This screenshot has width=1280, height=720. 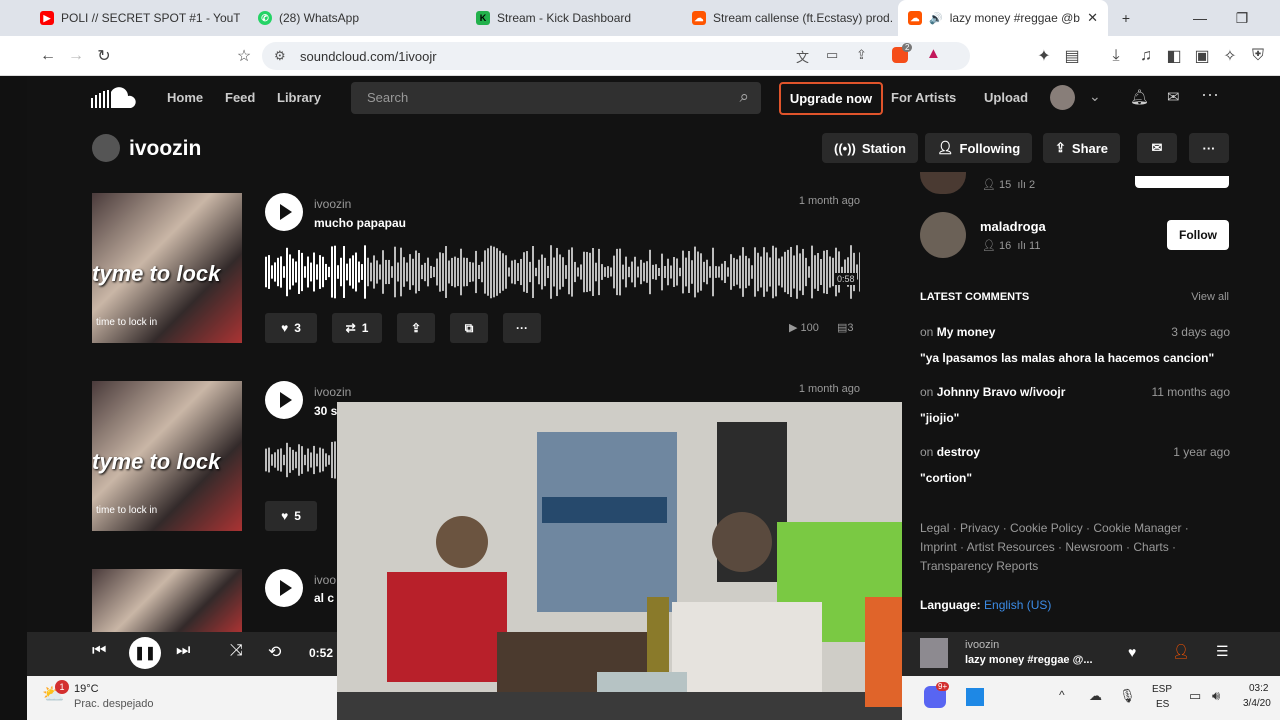 I want to click on comment-track: My money, so click(x=966, y=332).